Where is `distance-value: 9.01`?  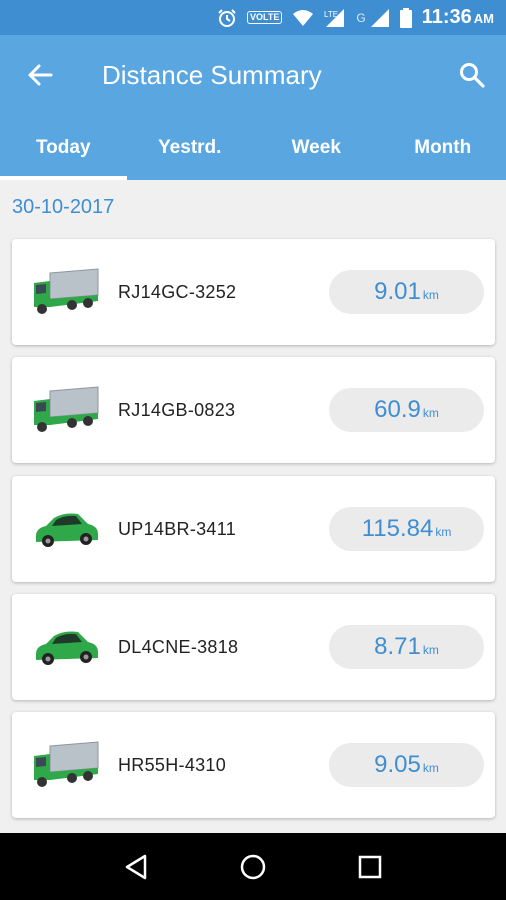
distance-value: 9.01 is located at coordinates (397, 291).